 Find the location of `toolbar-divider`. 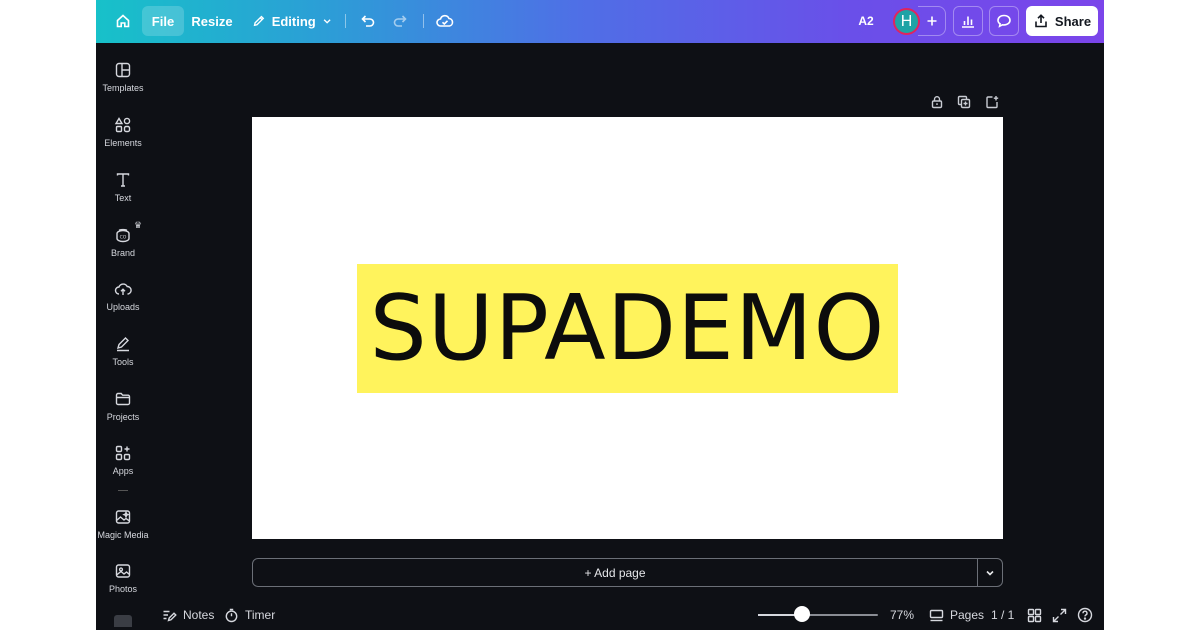

toolbar-divider is located at coordinates (345, 21).